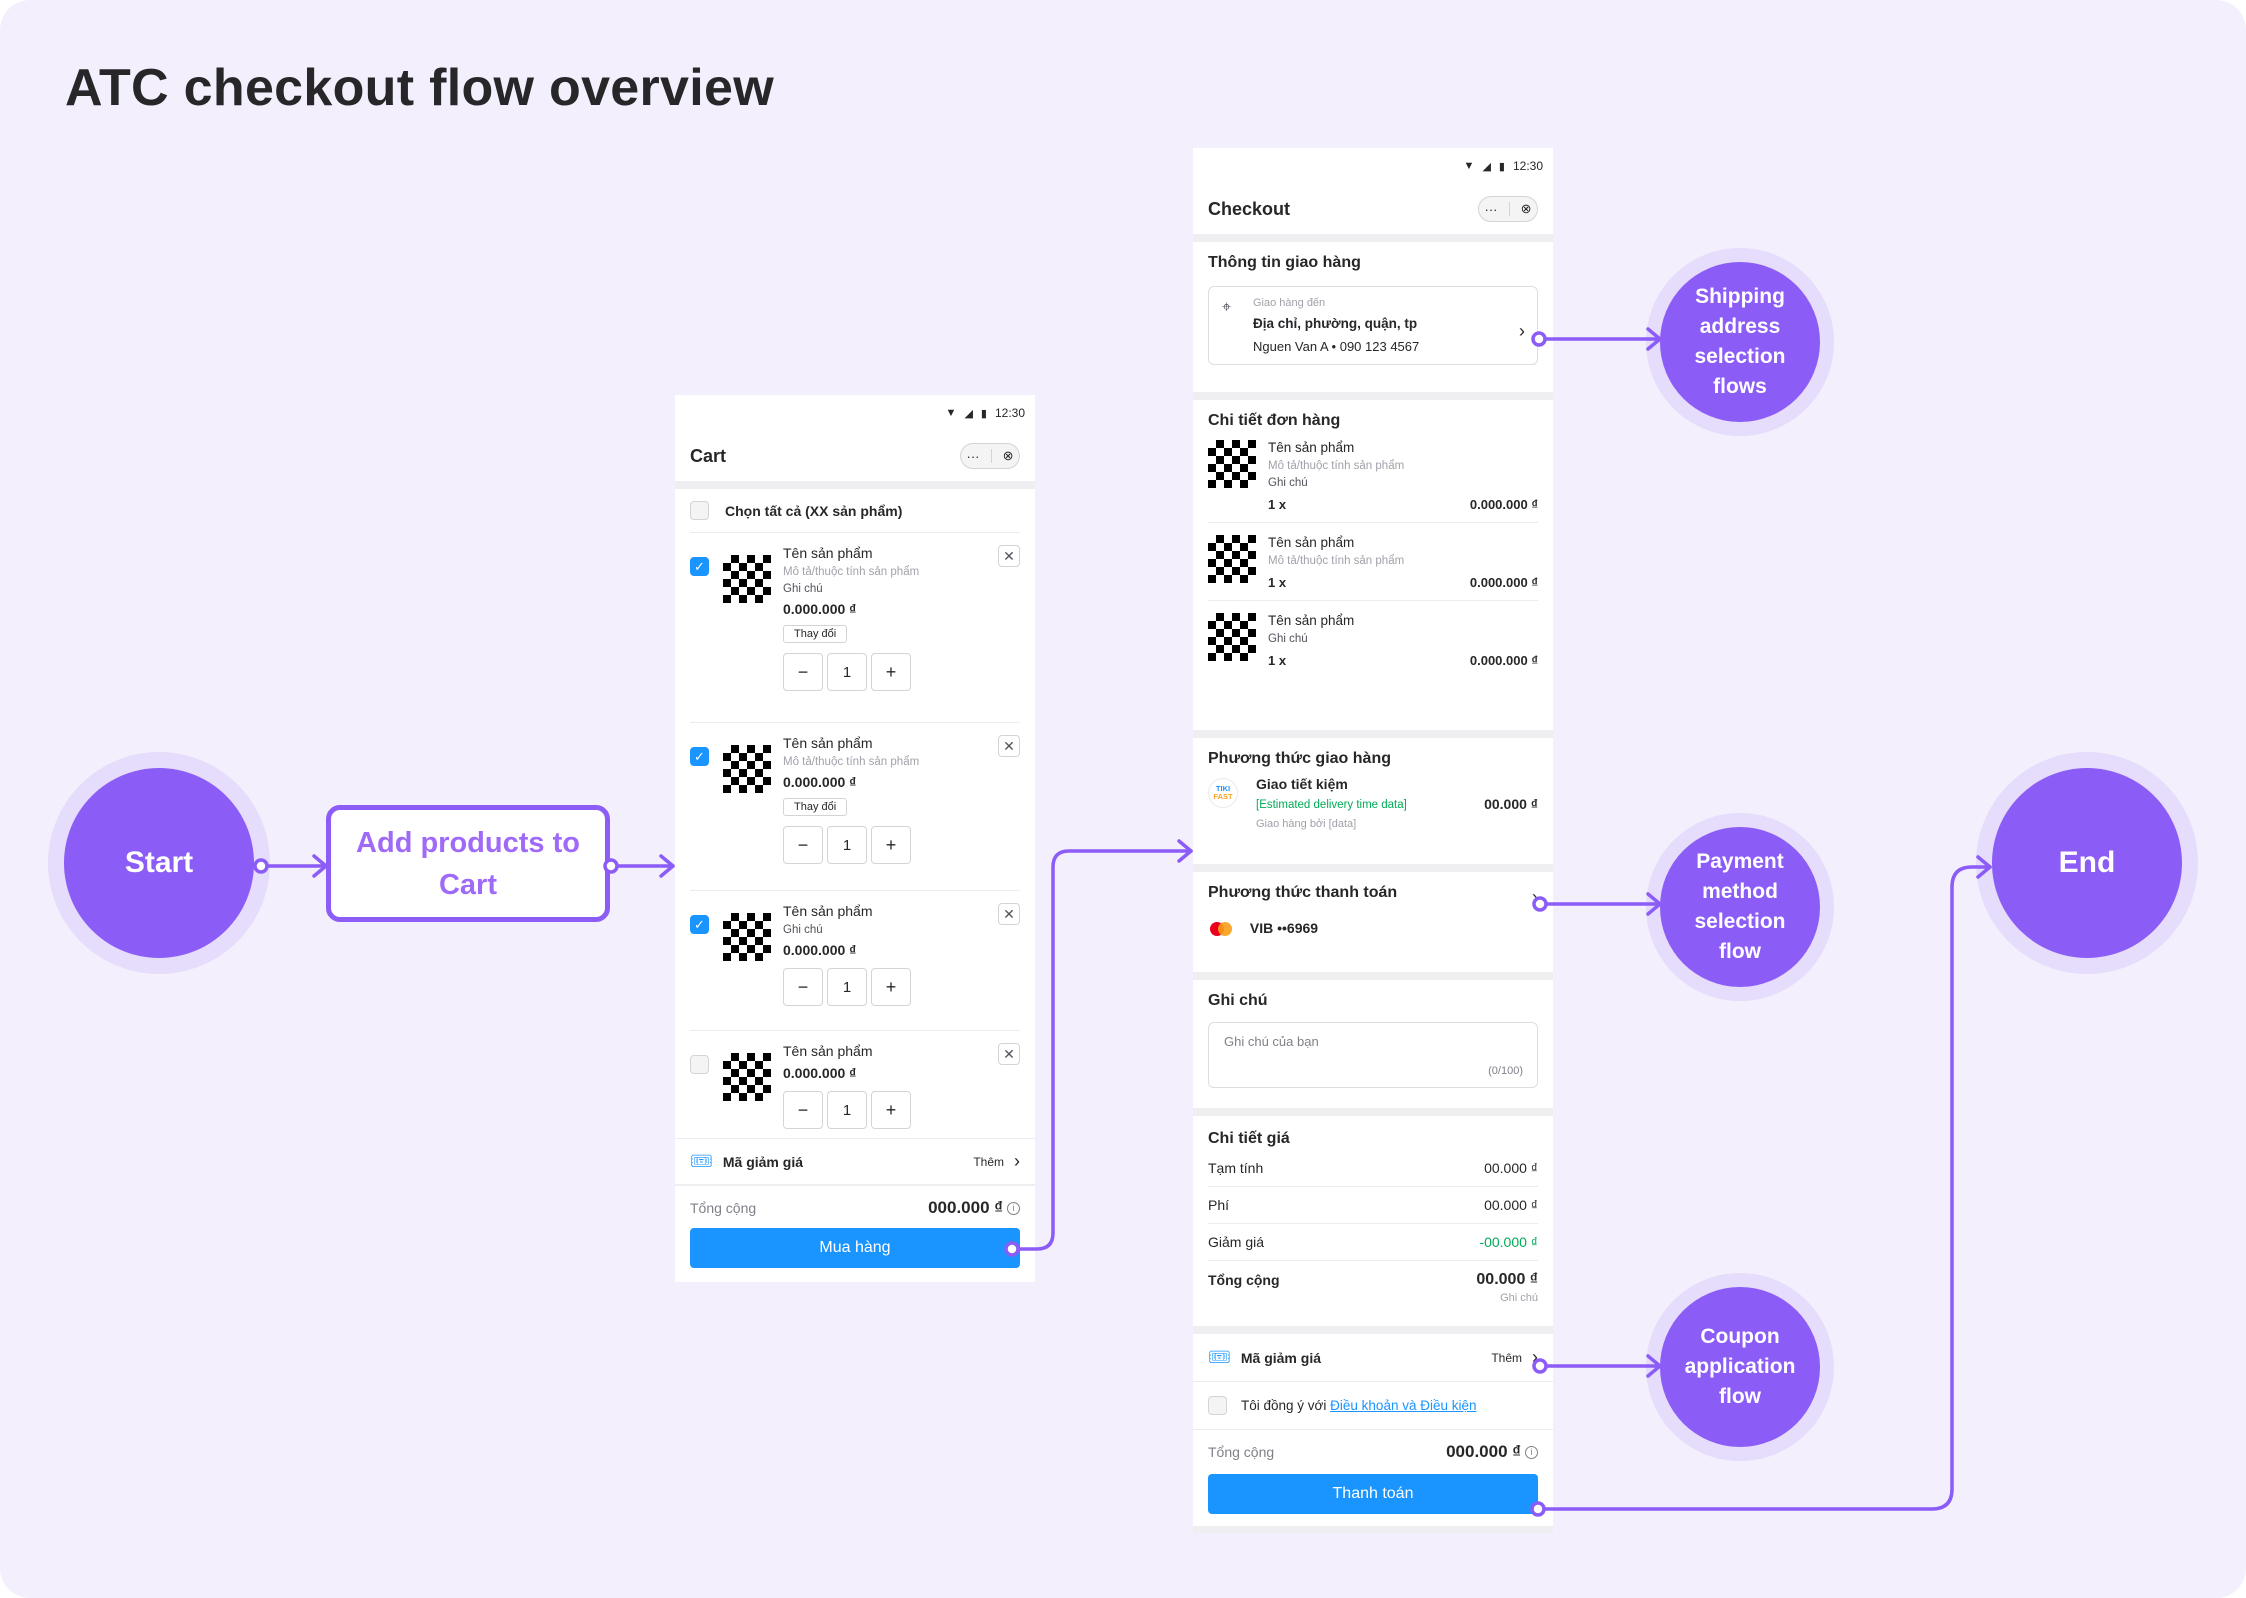 Image resolution: width=2246 pixels, height=1598 pixels. I want to click on shipping-flow-node: Shipping address selection flows, so click(1740, 342).